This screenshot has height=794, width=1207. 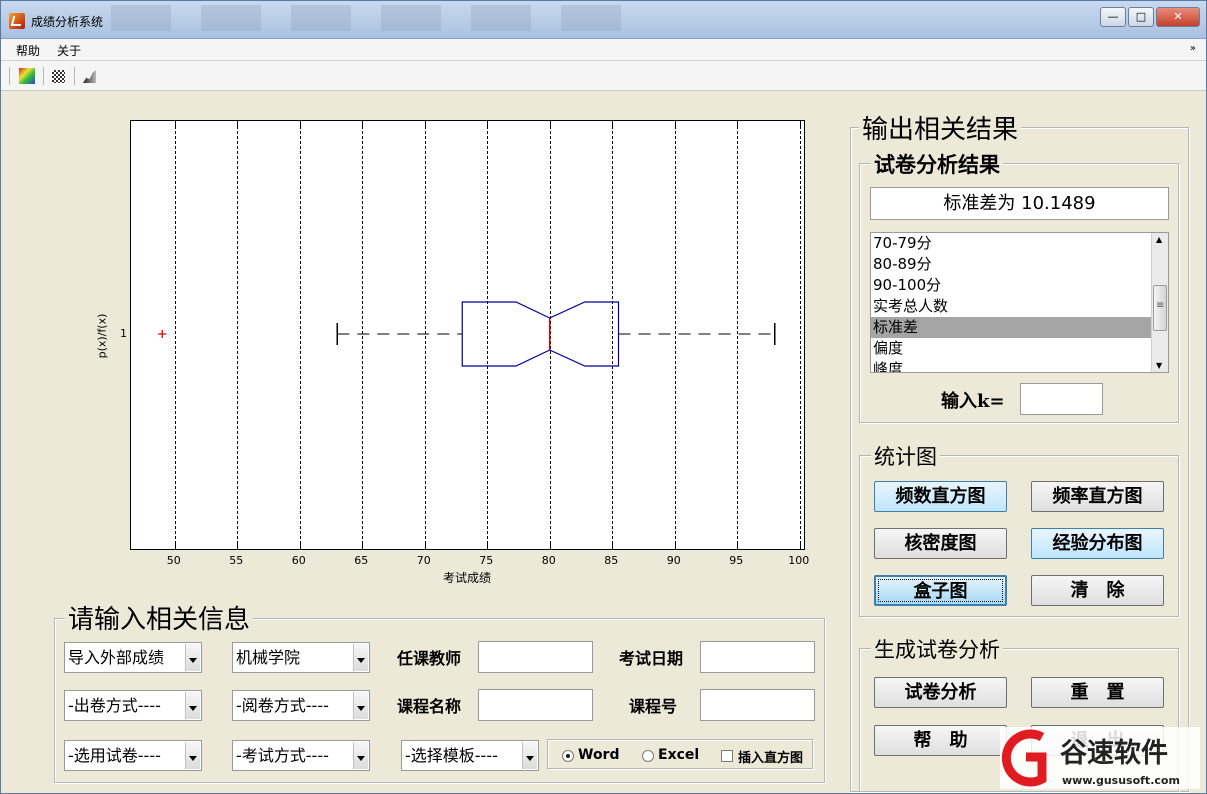 I want to click on import-scores-select: 导入外部成绩, so click(x=133, y=657).